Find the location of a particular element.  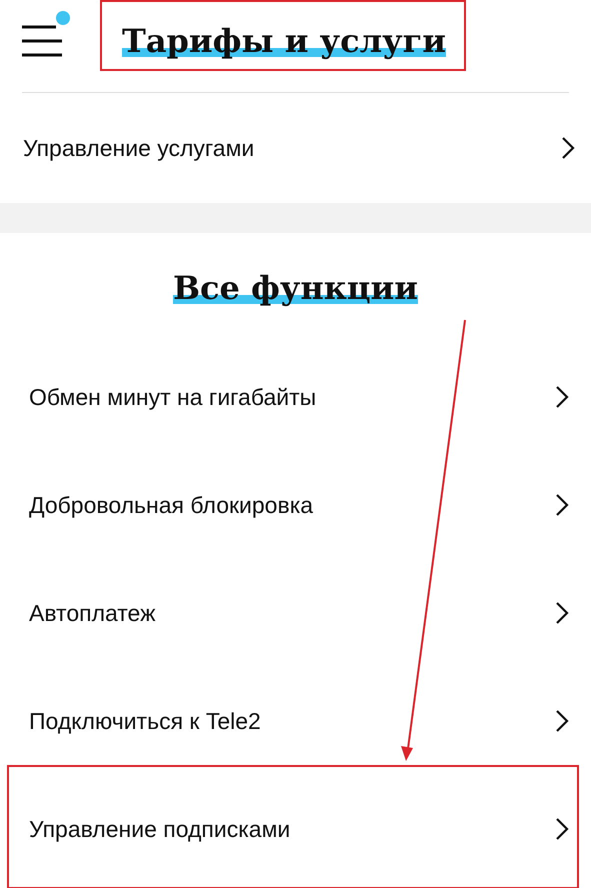

menu-row: Управление услугами is located at coordinates (295, 148).